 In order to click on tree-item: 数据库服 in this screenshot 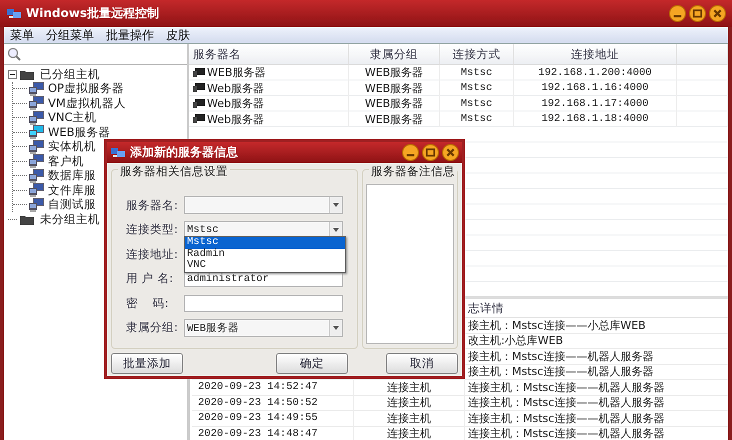, I will do `click(72, 176)`.